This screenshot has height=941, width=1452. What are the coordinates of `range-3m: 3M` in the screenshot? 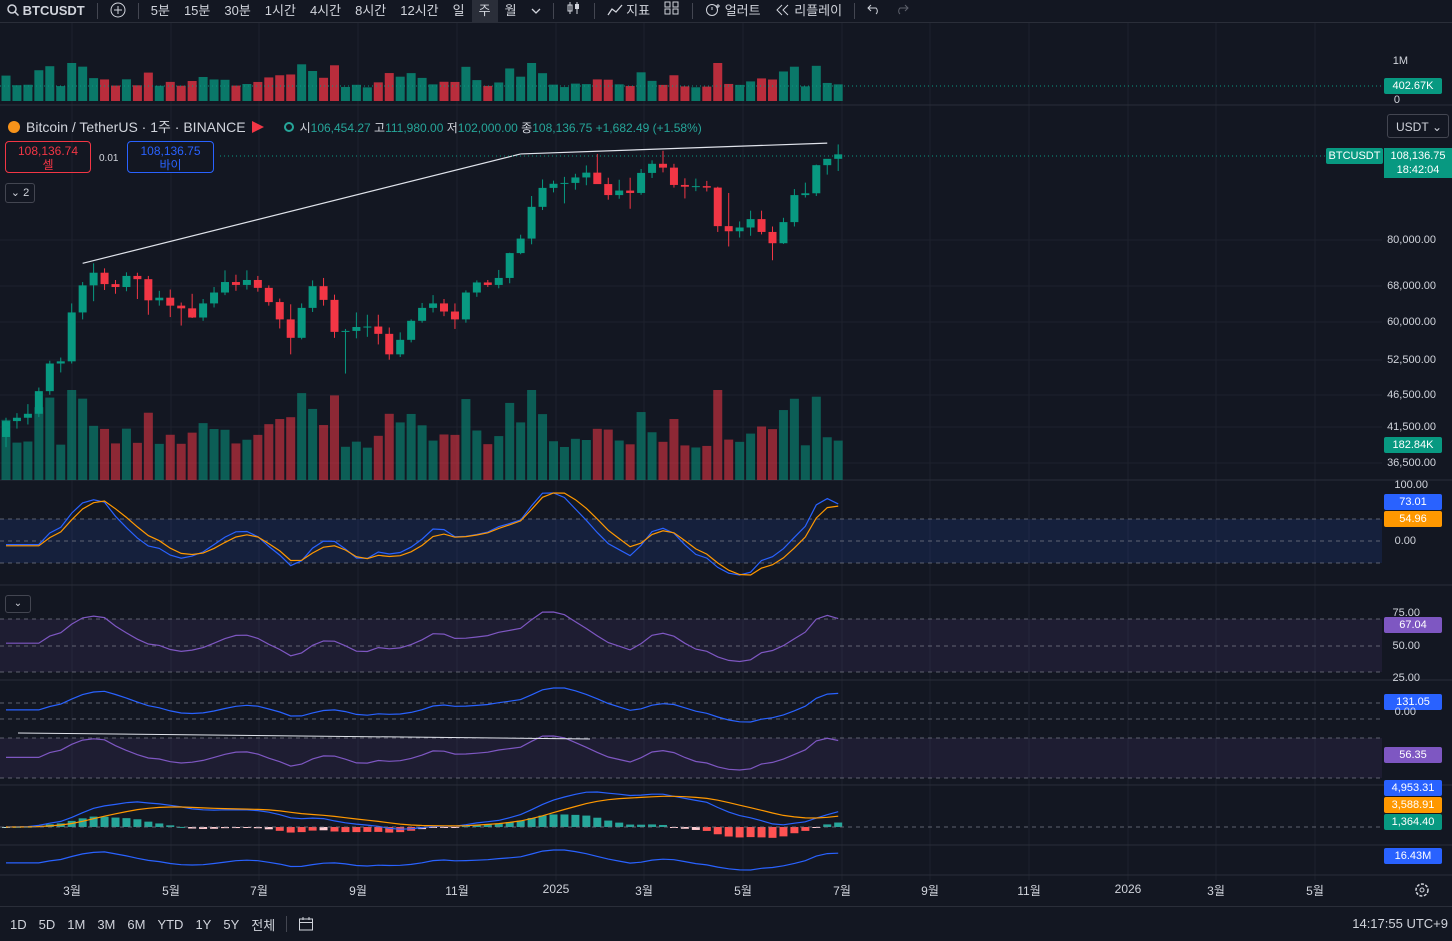 It's located at (106, 924).